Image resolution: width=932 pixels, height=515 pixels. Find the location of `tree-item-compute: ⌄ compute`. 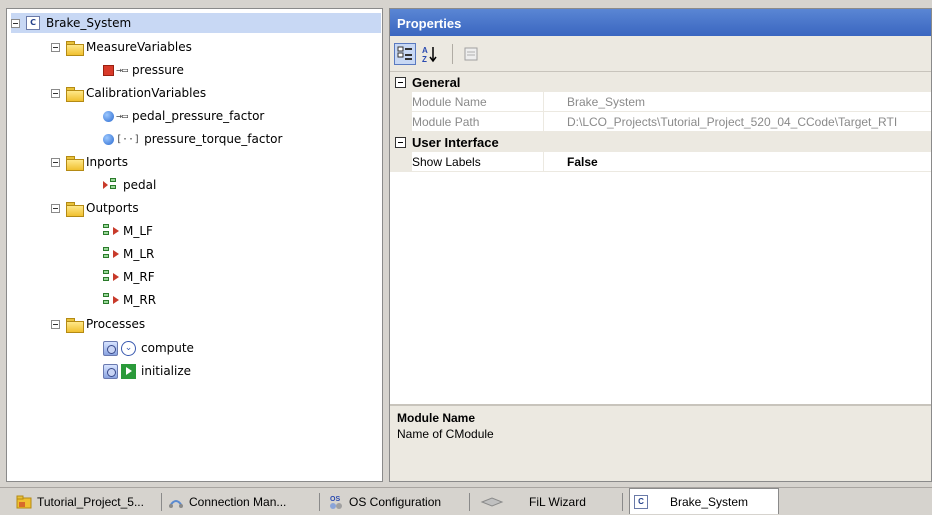

tree-item-compute: ⌄ compute is located at coordinates (148, 348).